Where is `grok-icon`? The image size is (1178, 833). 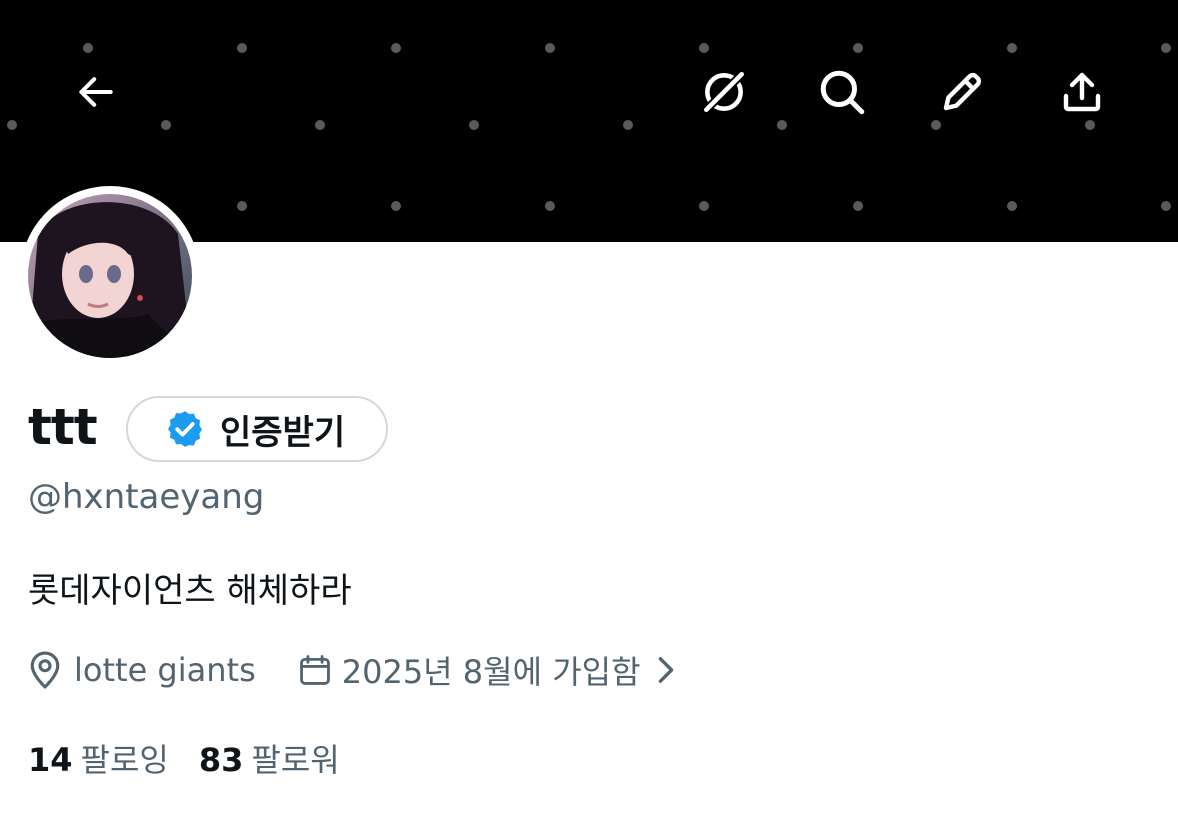
grok-icon is located at coordinates (724, 92).